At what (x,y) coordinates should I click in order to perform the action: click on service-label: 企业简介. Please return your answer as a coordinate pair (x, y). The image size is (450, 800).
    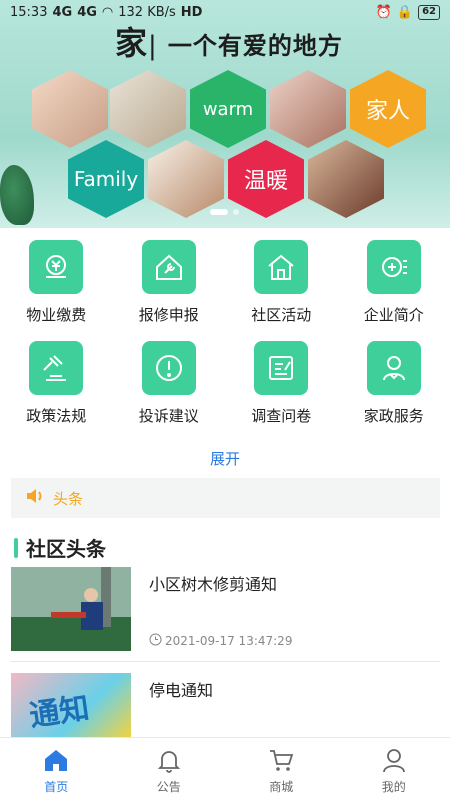
    Looking at the image, I should click on (393, 315).